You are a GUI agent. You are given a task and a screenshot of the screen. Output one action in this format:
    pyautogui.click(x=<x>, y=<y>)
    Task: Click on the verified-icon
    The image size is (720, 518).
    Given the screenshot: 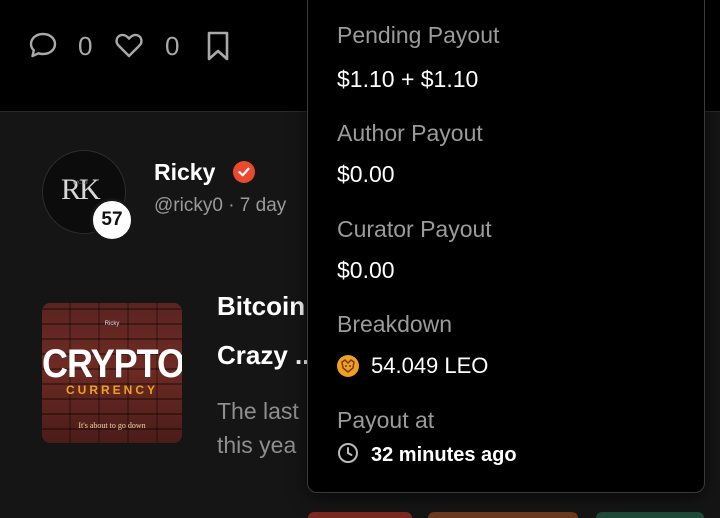 What is the action you would take?
    pyautogui.click(x=244, y=172)
    